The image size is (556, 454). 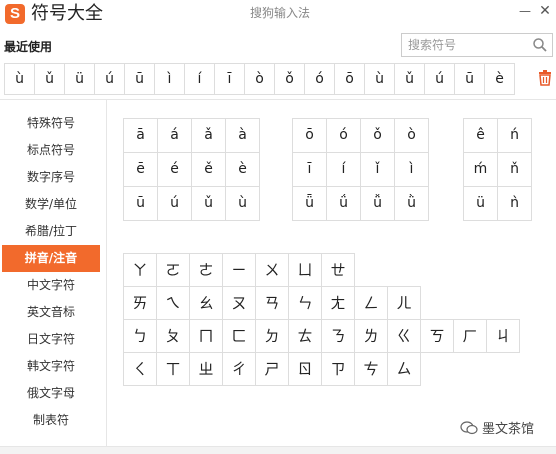 I want to click on symbol-cell: ń, so click(x=515, y=136).